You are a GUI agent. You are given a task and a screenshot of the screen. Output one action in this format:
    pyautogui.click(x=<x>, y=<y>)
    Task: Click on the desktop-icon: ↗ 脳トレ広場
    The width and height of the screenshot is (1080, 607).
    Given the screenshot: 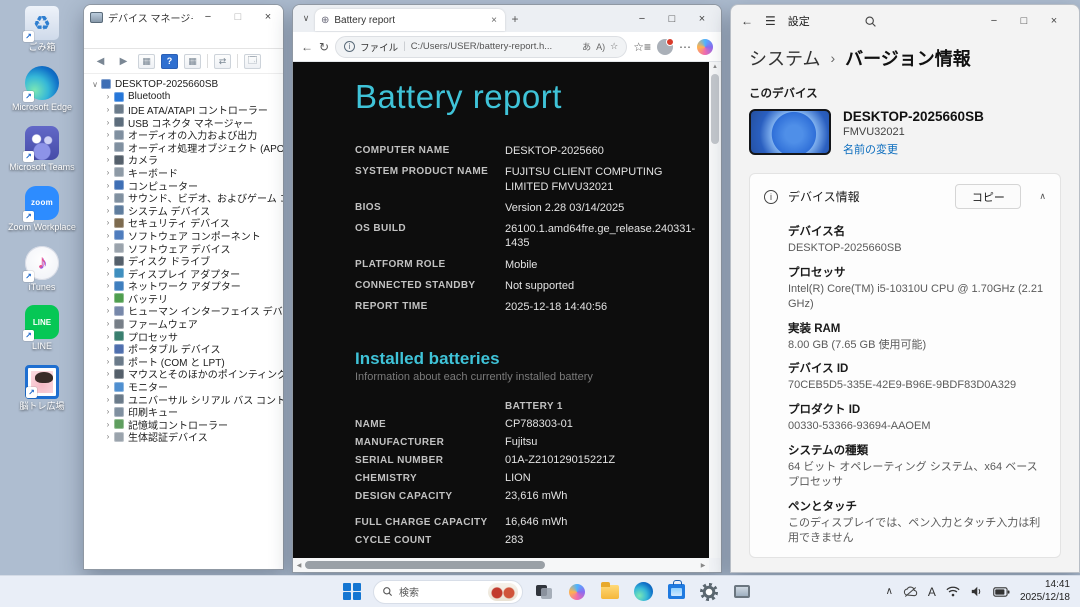 What is the action you would take?
    pyautogui.click(x=42, y=388)
    